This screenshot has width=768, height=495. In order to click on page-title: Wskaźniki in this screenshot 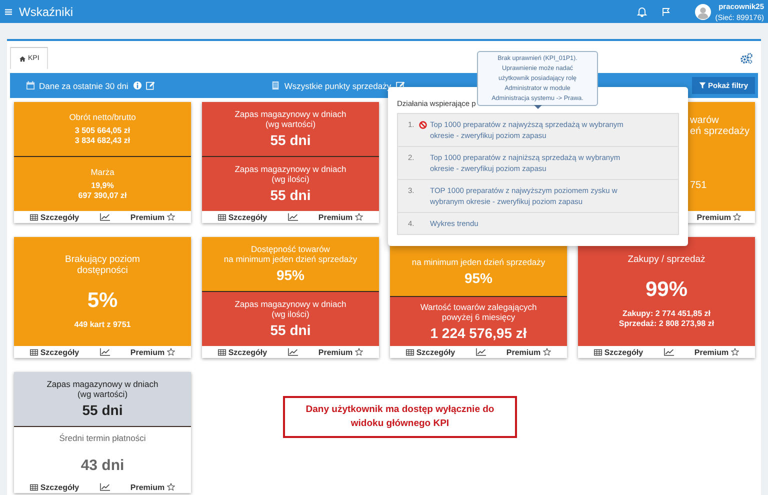, I will do `click(46, 11)`.